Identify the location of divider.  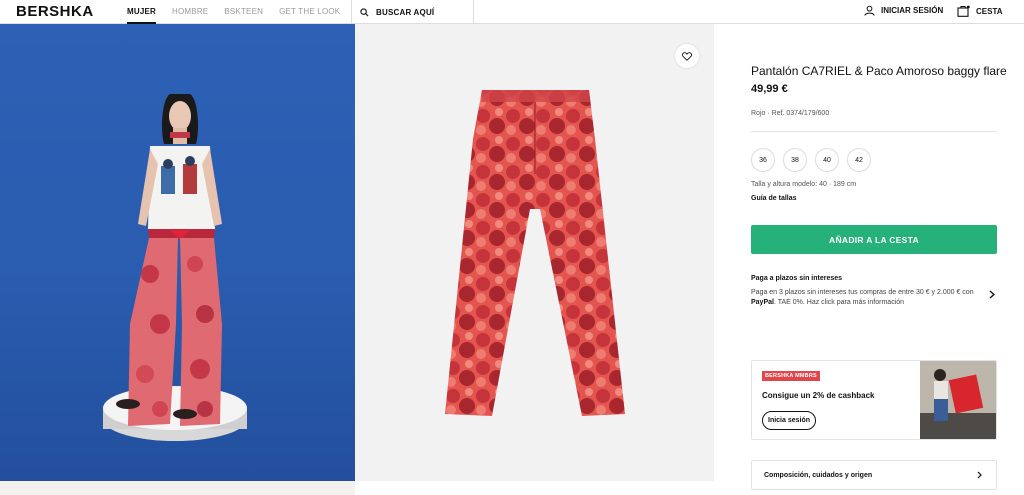
(874, 131).